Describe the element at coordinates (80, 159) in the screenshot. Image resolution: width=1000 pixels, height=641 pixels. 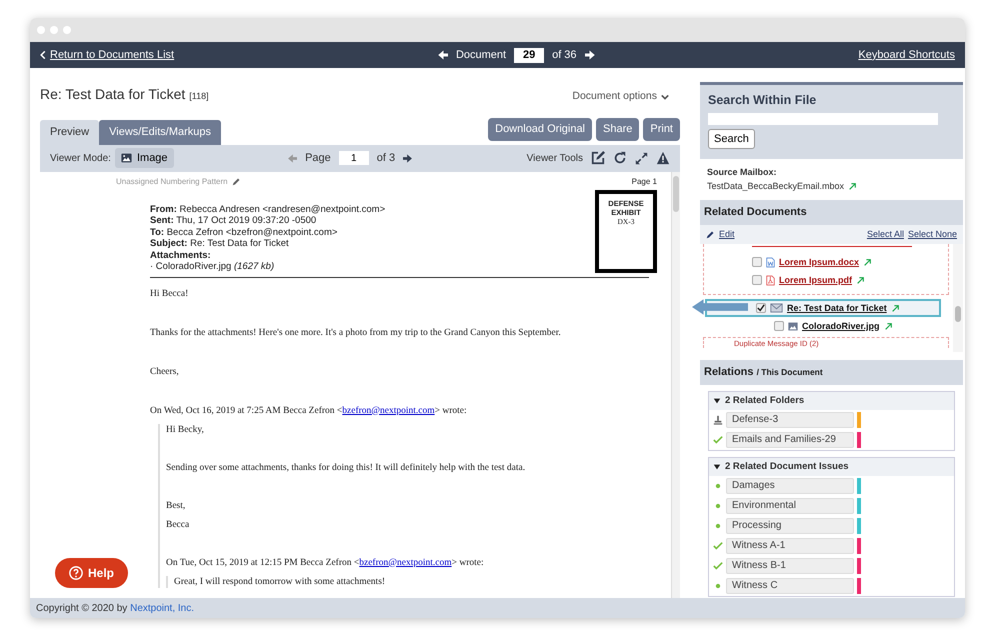
I see `viewer-mode-label: Viewer Mode:` at that location.